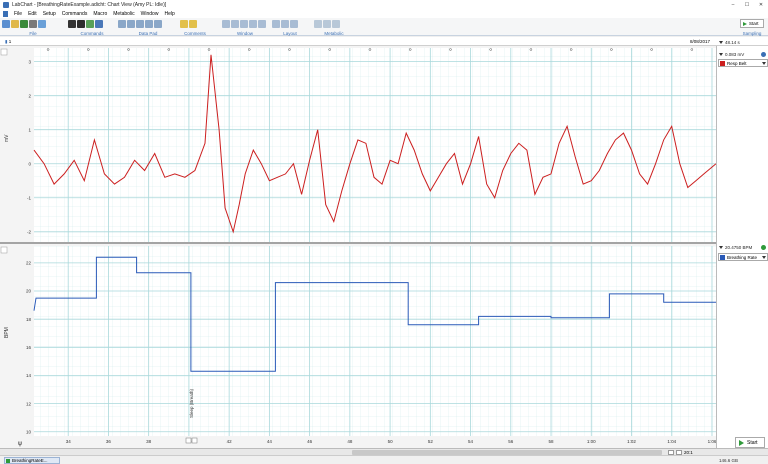  Describe the element at coordinates (169, 14) in the screenshot. I see `menu-help: Help` at that location.